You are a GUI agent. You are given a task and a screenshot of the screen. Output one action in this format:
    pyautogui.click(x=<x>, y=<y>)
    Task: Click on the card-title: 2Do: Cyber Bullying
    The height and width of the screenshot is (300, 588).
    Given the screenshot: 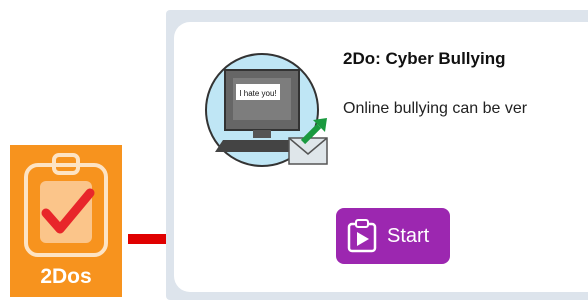 What is the action you would take?
    pyautogui.click(x=424, y=58)
    